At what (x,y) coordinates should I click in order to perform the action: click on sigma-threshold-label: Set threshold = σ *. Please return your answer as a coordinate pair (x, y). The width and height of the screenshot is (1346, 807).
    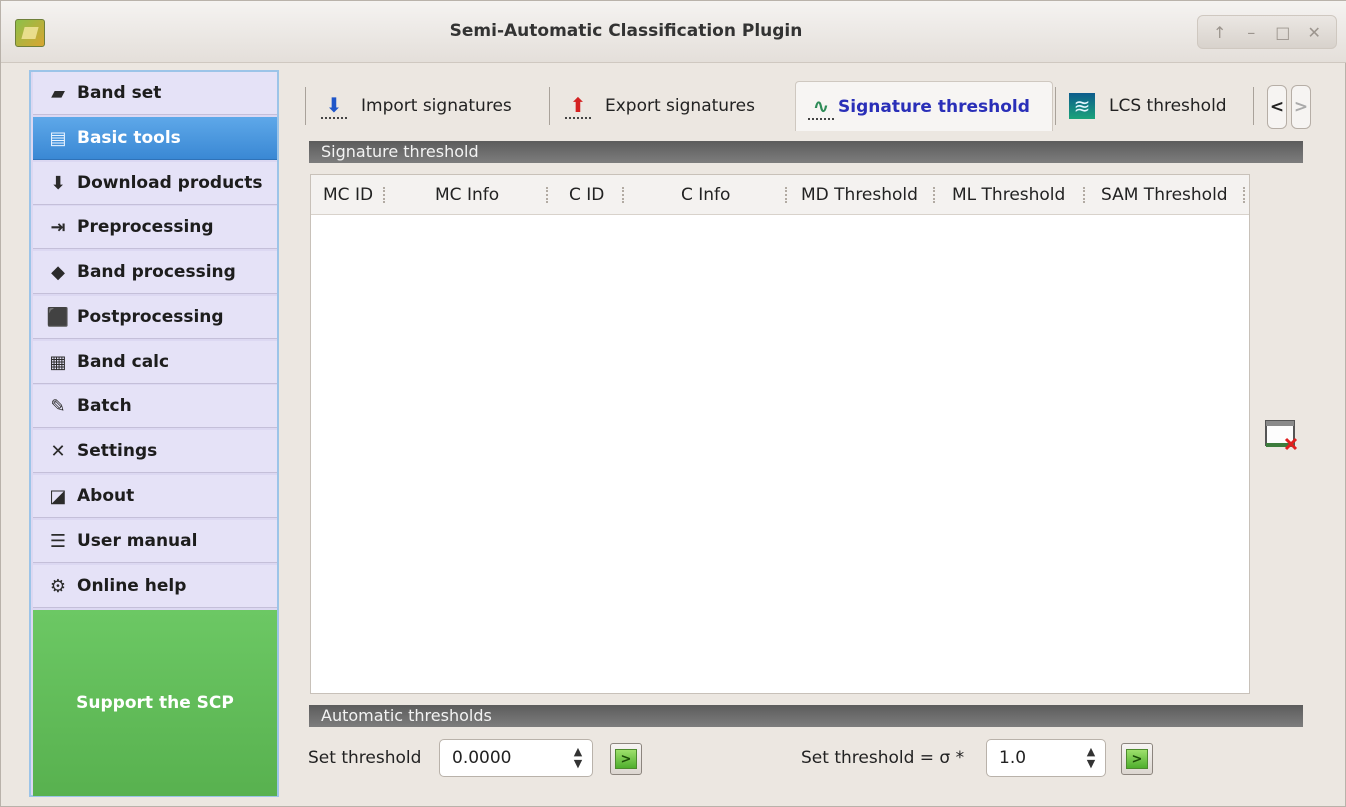
    Looking at the image, I should click on (883, 758).